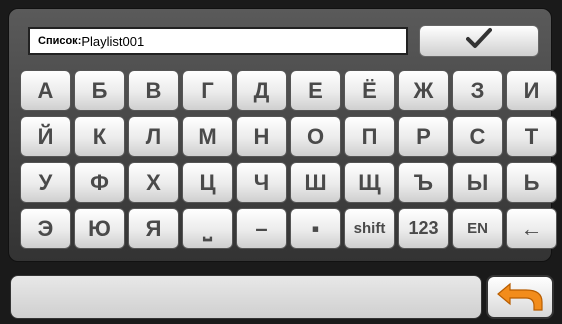  I want to click on checkmark-icon, so click(479, 41).